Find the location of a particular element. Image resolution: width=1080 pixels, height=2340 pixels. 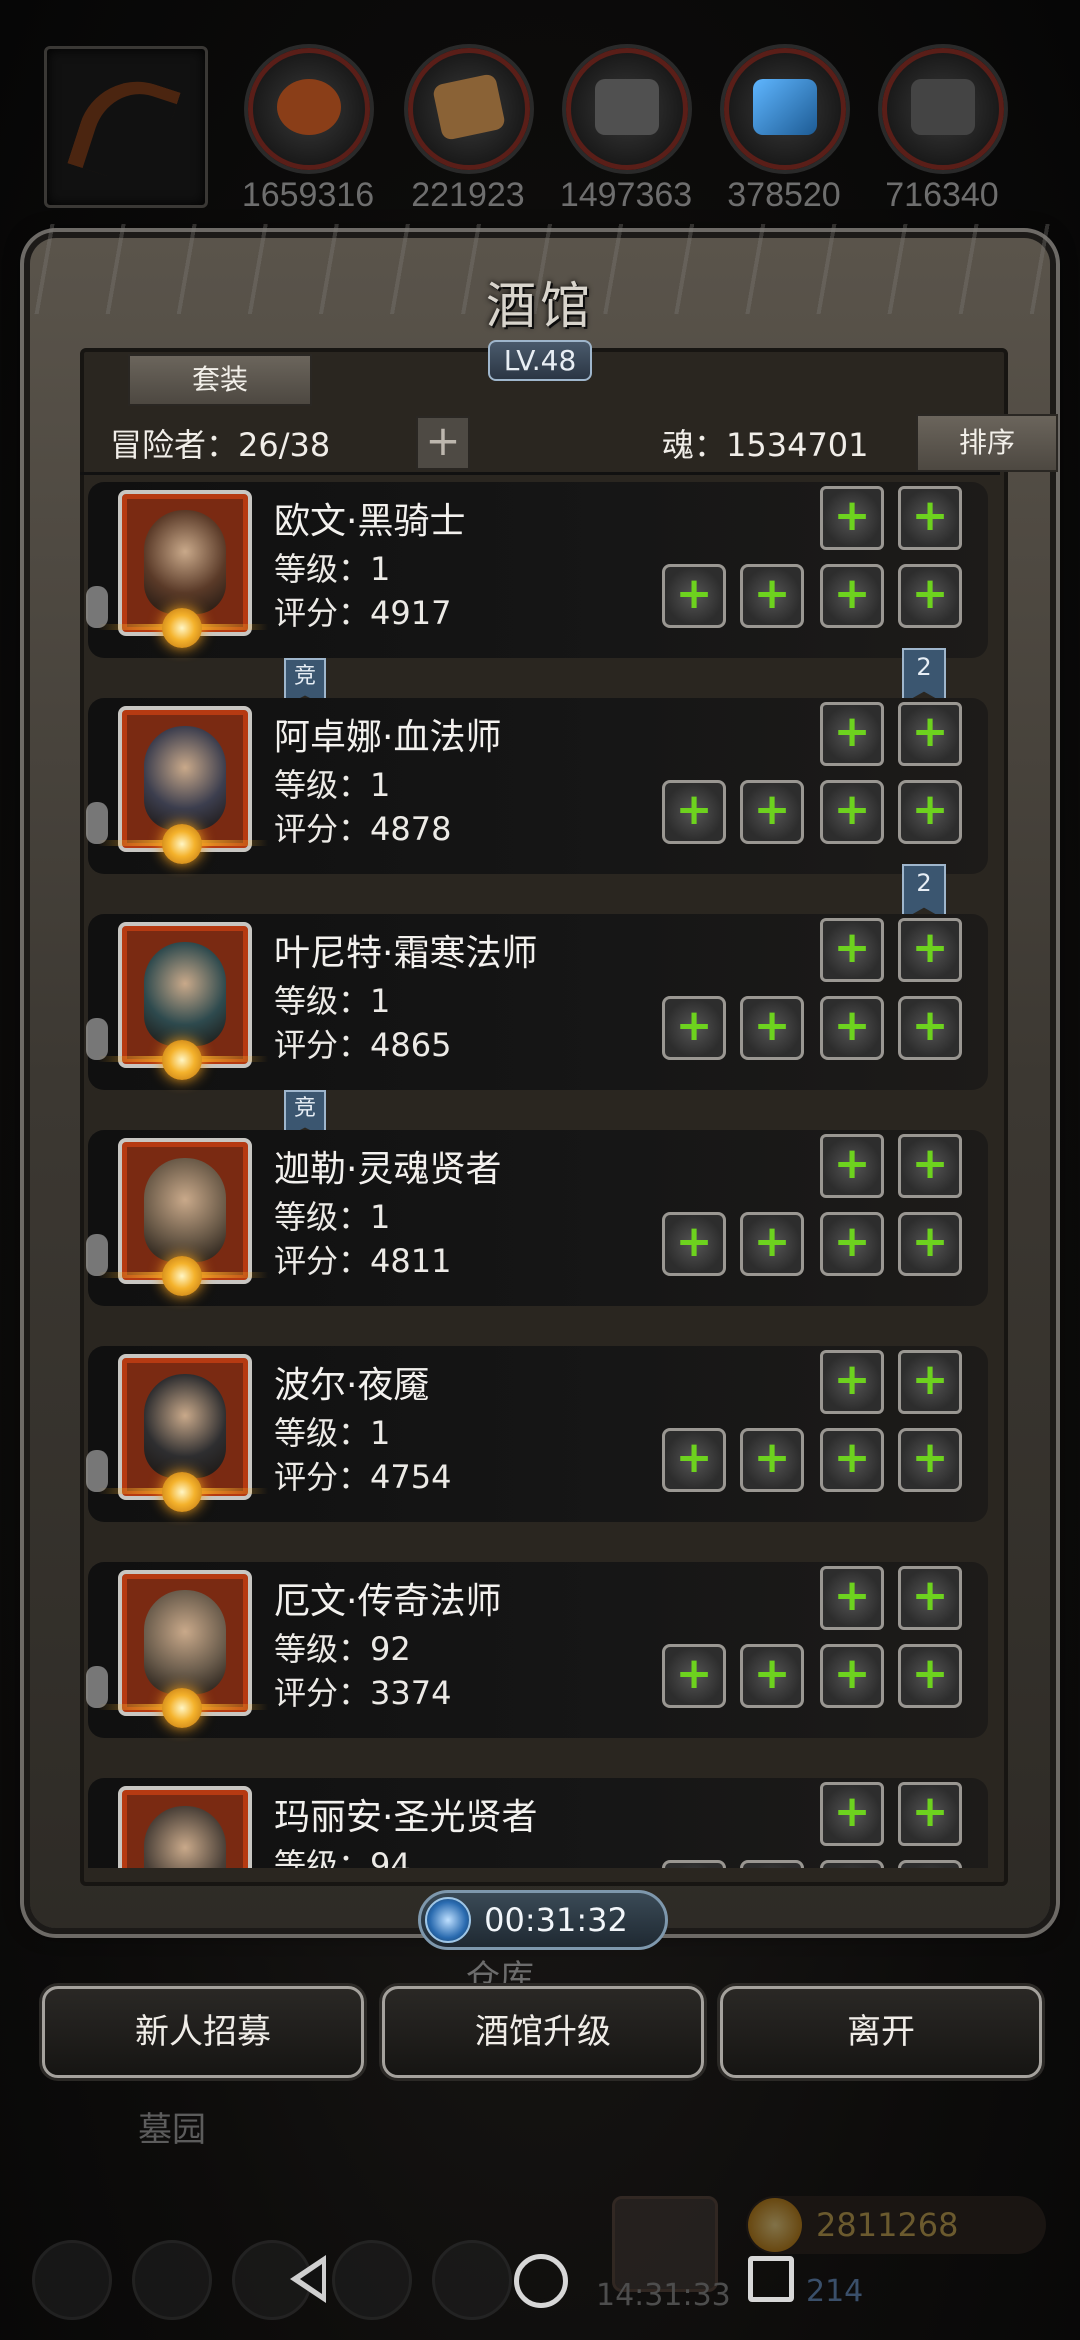

resource-stone: 716340 is located at coordinates (943, 131).